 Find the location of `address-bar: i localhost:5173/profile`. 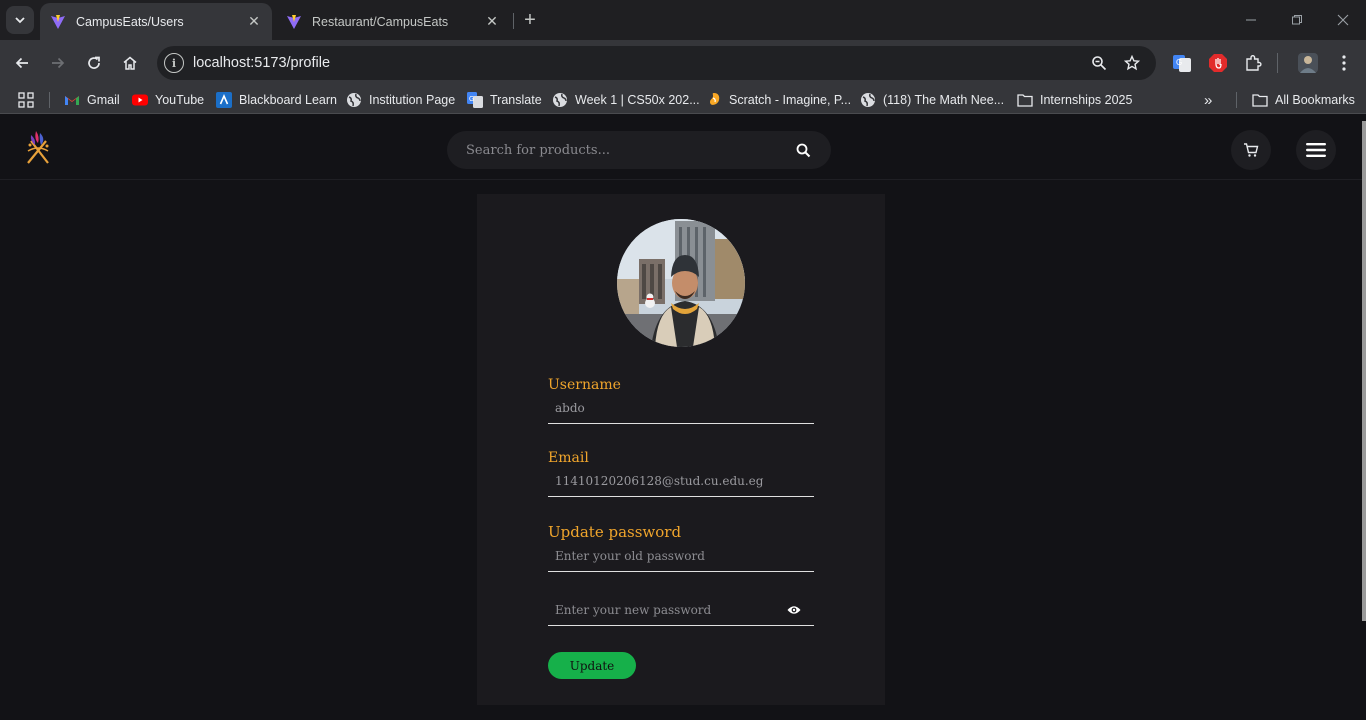

address-bar: i localhost:5173/profile is located at coordinates (656, 63).